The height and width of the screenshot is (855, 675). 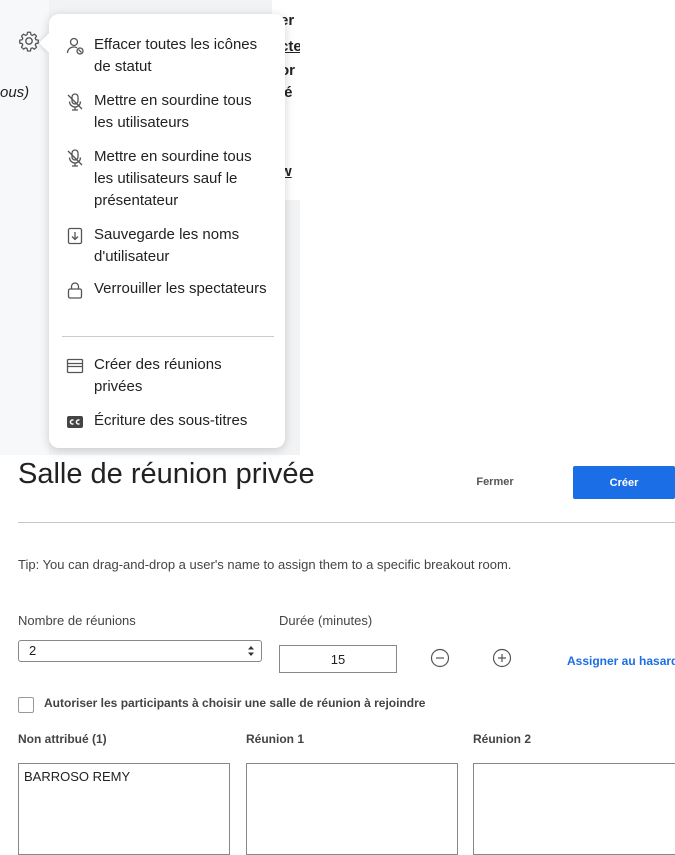 What do you see at coordinates (168, 336) in the screenshot?
I see `menu-divider` at bounding box center [168, 336].